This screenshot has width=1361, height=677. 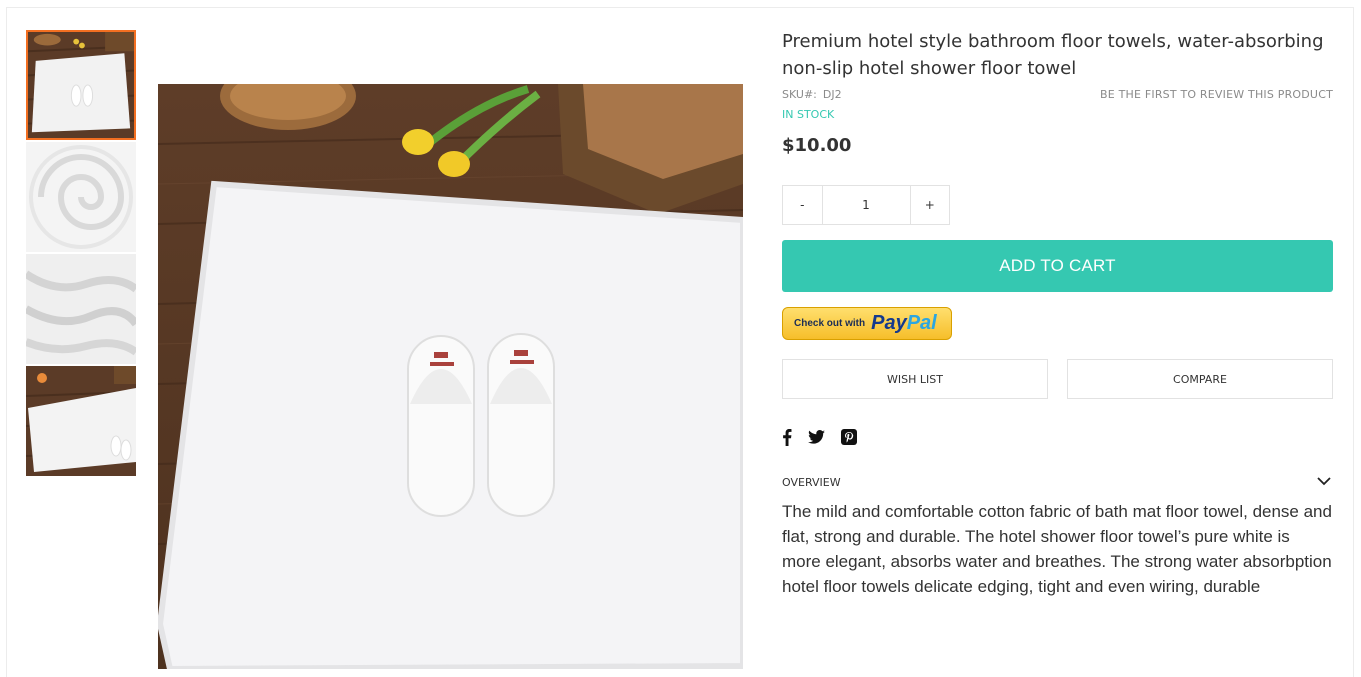 I want to click on thumbnail-gallery, so click(x=81, y=254).